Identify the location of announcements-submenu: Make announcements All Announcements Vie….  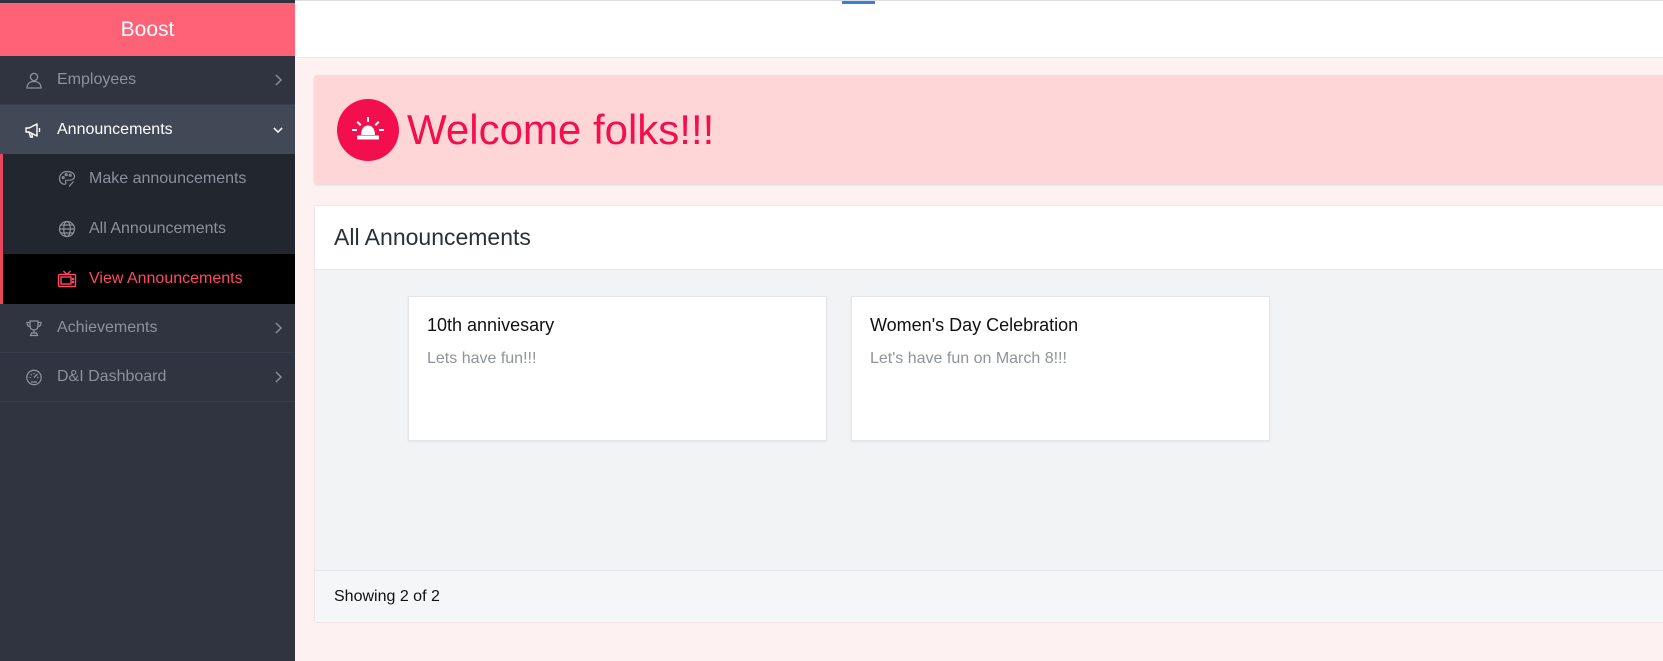
(147, 229).